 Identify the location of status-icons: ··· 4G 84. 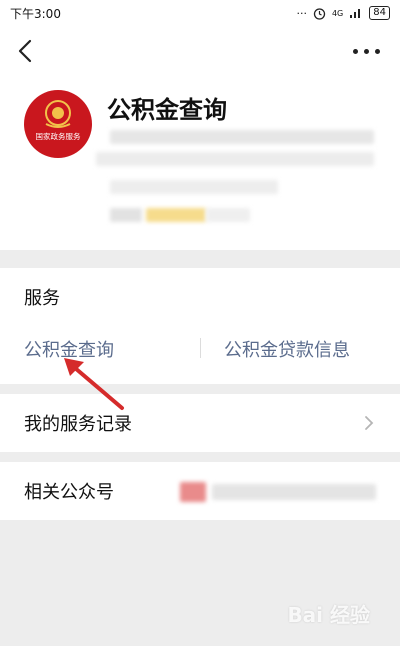
(343, 13).